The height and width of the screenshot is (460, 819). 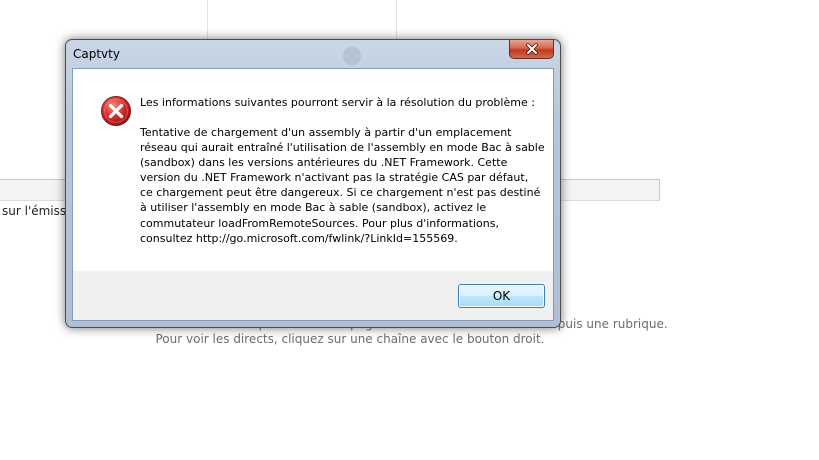 I want to click on bg-toolbar-border, so click(x=659, y=190).